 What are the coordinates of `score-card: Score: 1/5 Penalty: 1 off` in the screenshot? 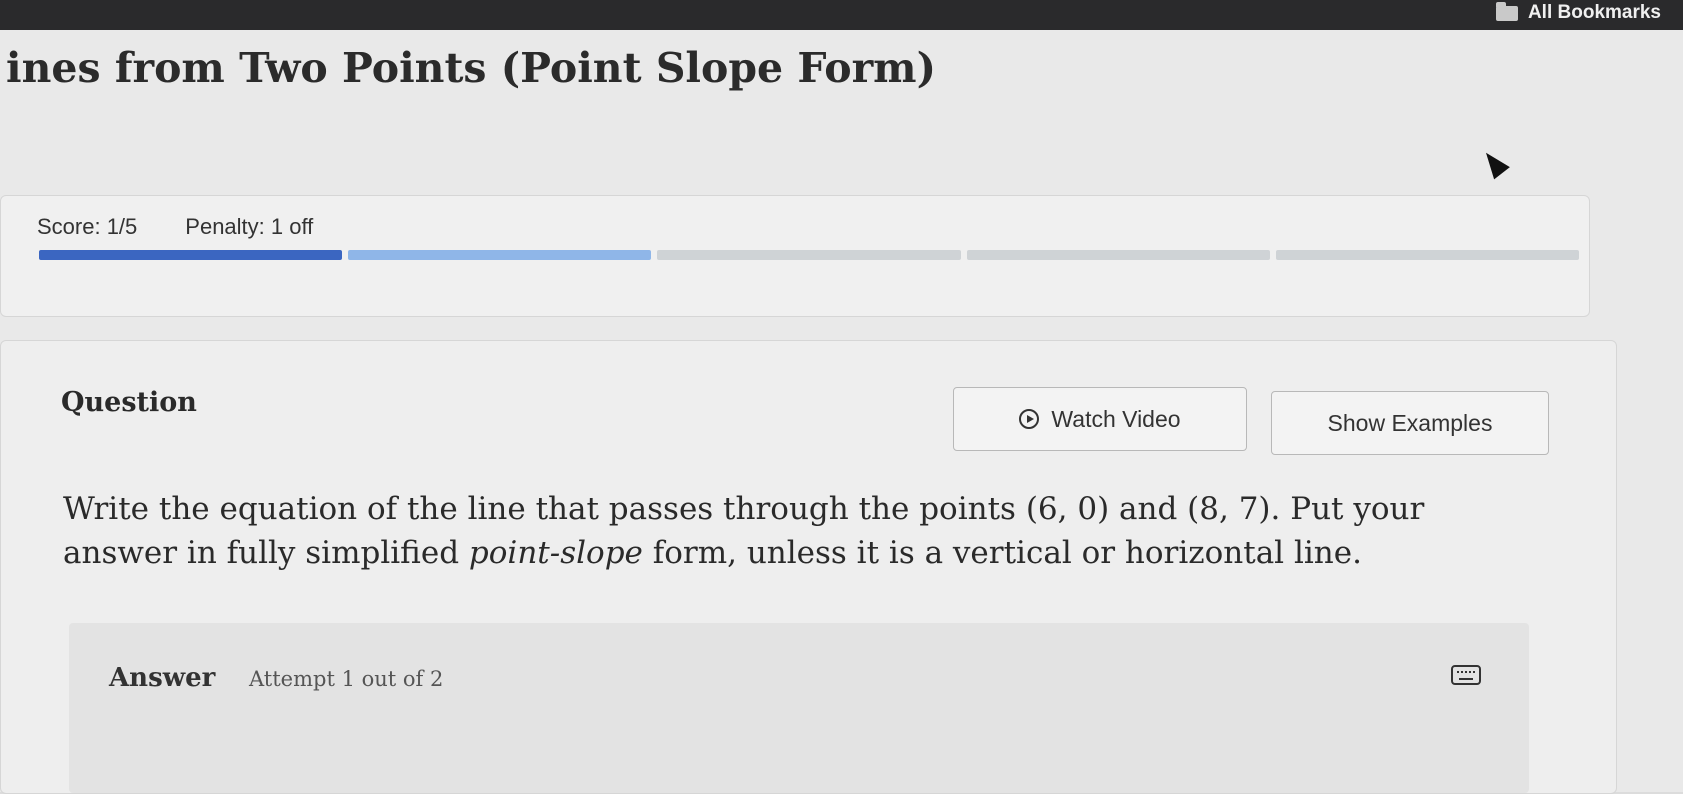 It's located at (795, 256).